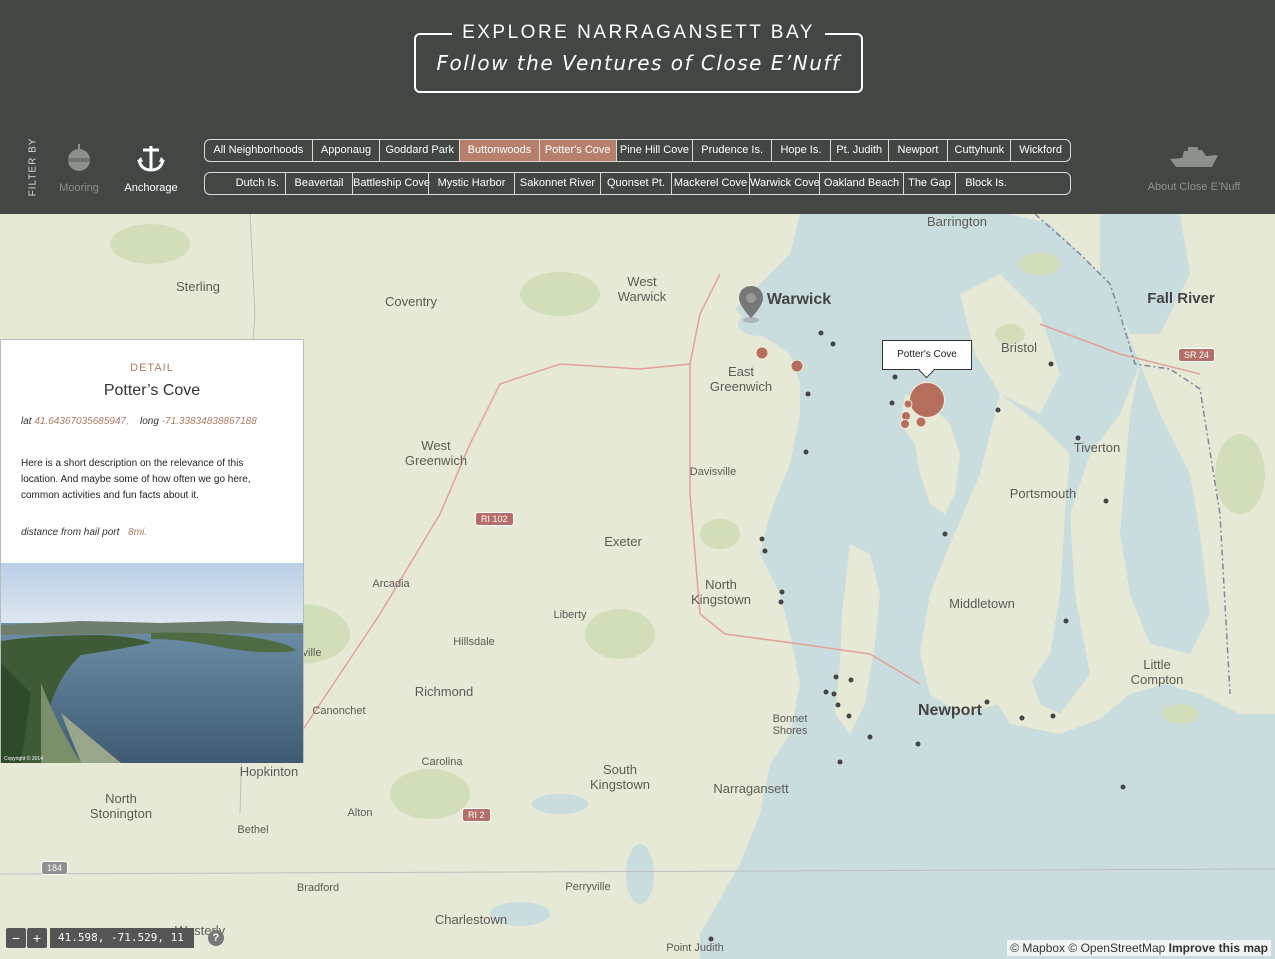  Describe the element at coordinates (929, 183) in the screenshot. I see `neighborhood-button: The Gap` at that location.